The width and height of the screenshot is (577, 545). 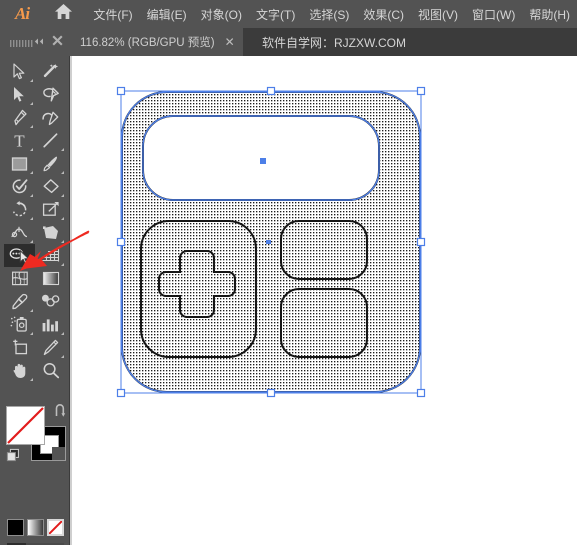 What do you see at coordinates (23, 40) in the screenshot?
I see `tool-panel-grip` at bounding box center [23, 40].